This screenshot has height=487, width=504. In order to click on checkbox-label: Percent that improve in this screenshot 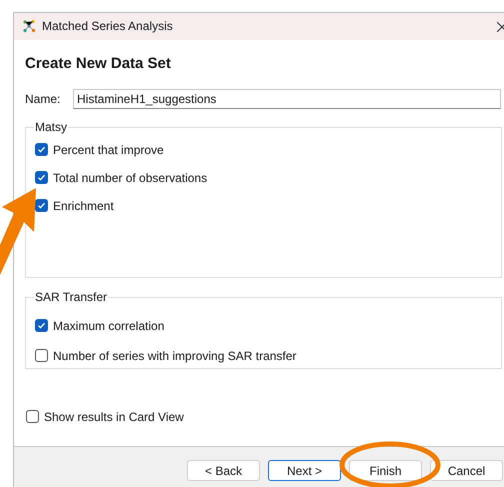, I will do `click(108, 150)`.